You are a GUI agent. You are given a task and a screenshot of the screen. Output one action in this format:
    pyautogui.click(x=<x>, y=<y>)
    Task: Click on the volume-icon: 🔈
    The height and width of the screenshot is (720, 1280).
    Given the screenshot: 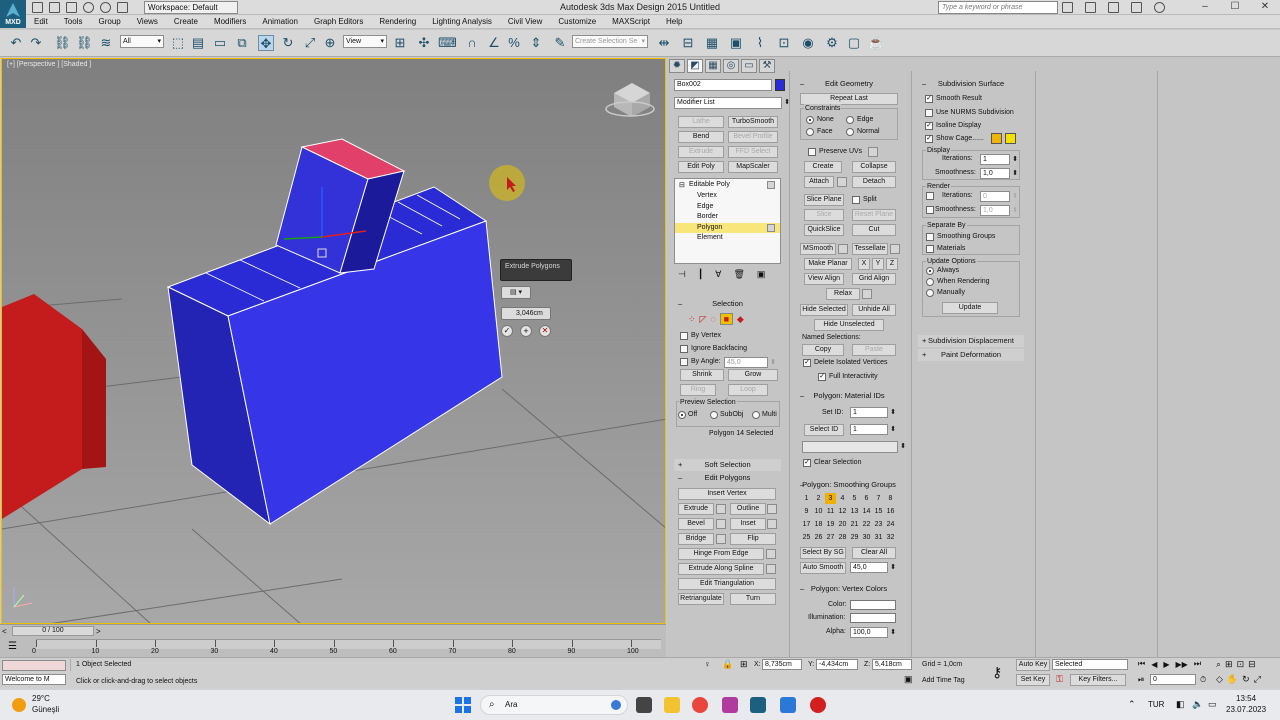 What is the action you would take?
    pyautogui.click(x=1197, y=704)
    